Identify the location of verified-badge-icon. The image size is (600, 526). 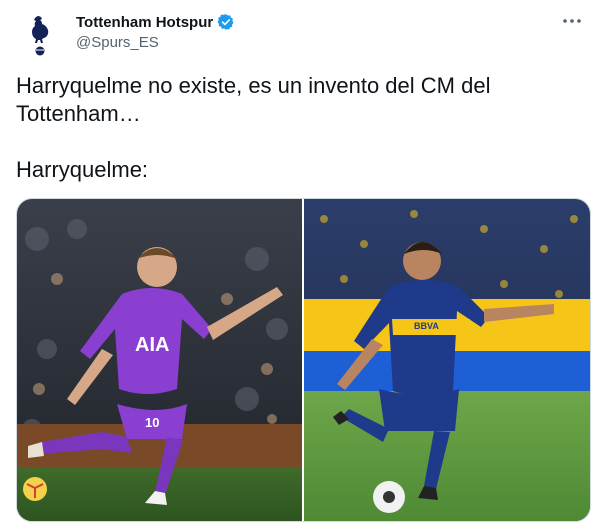
(225, 22).